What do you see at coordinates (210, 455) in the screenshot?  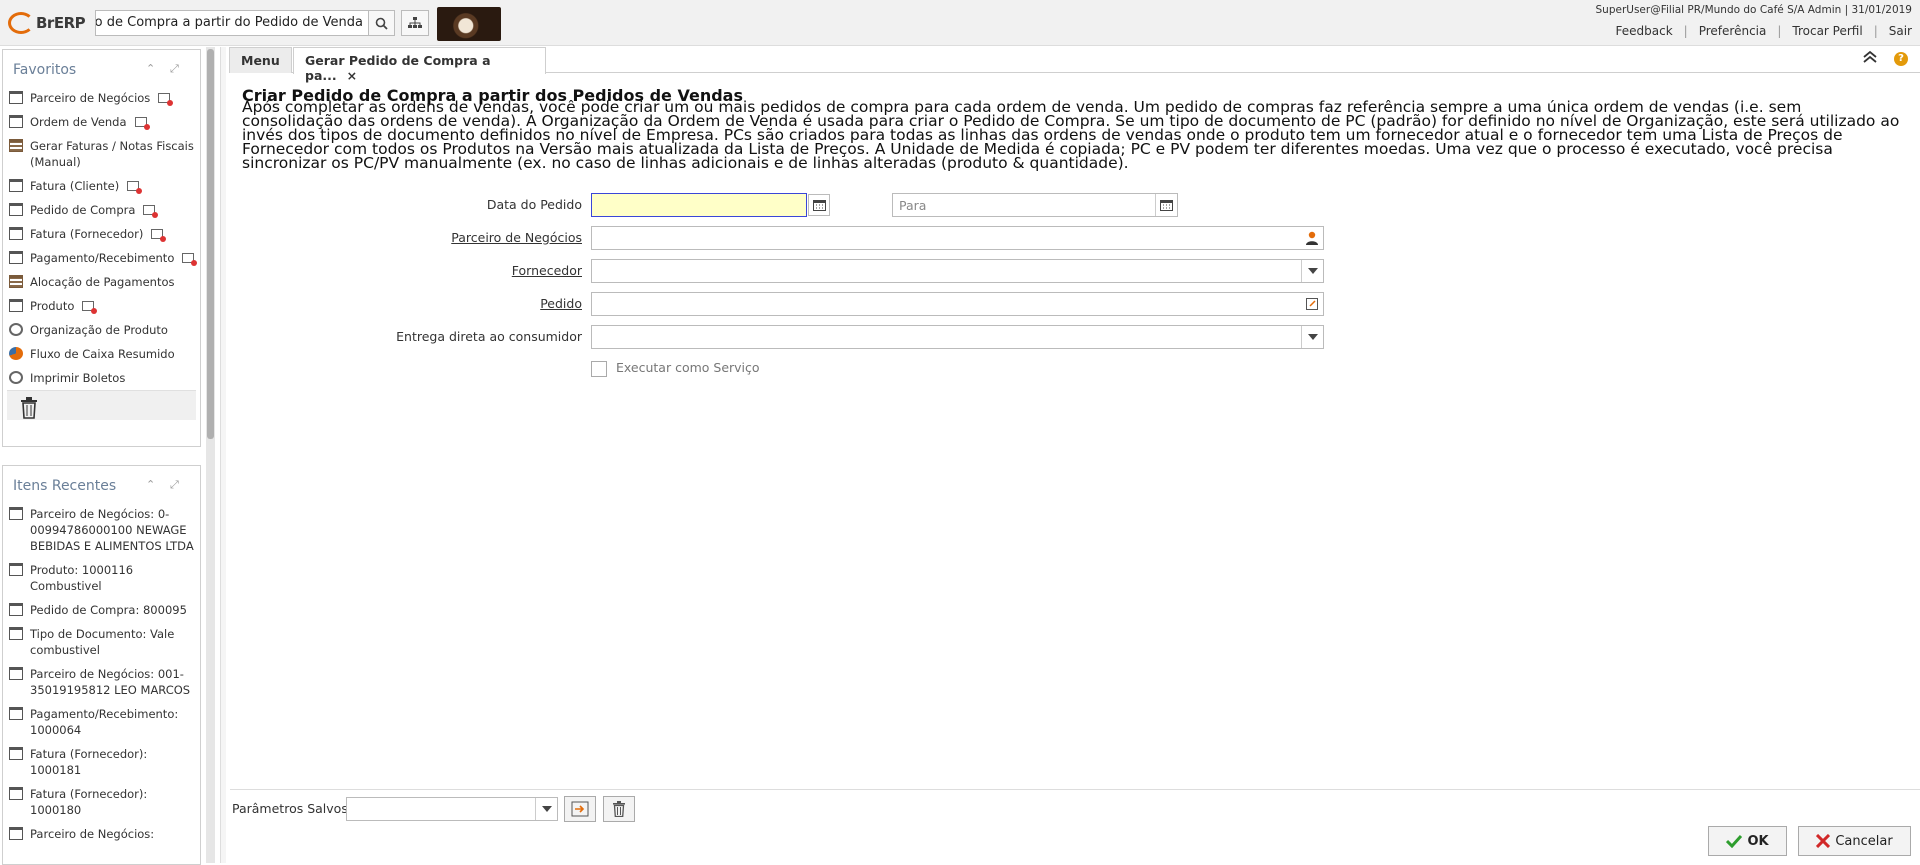 I see `sidebar-scrollbar` at bounding box center [210, 455].